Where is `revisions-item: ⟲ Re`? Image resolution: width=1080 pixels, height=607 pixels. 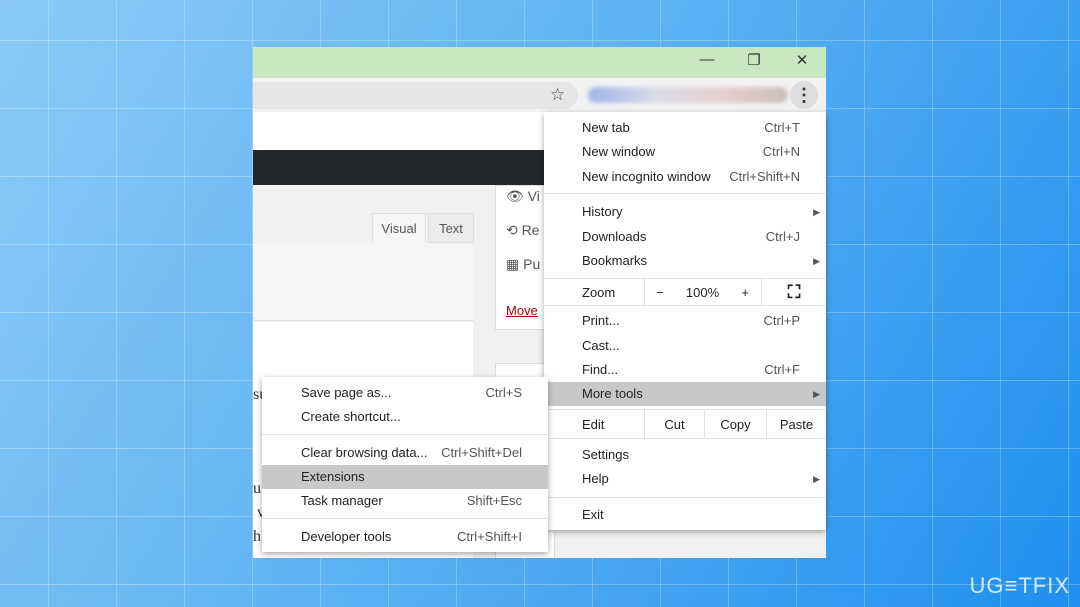 revisions-item: ⟲ Re is located at coordinates (523, 230).